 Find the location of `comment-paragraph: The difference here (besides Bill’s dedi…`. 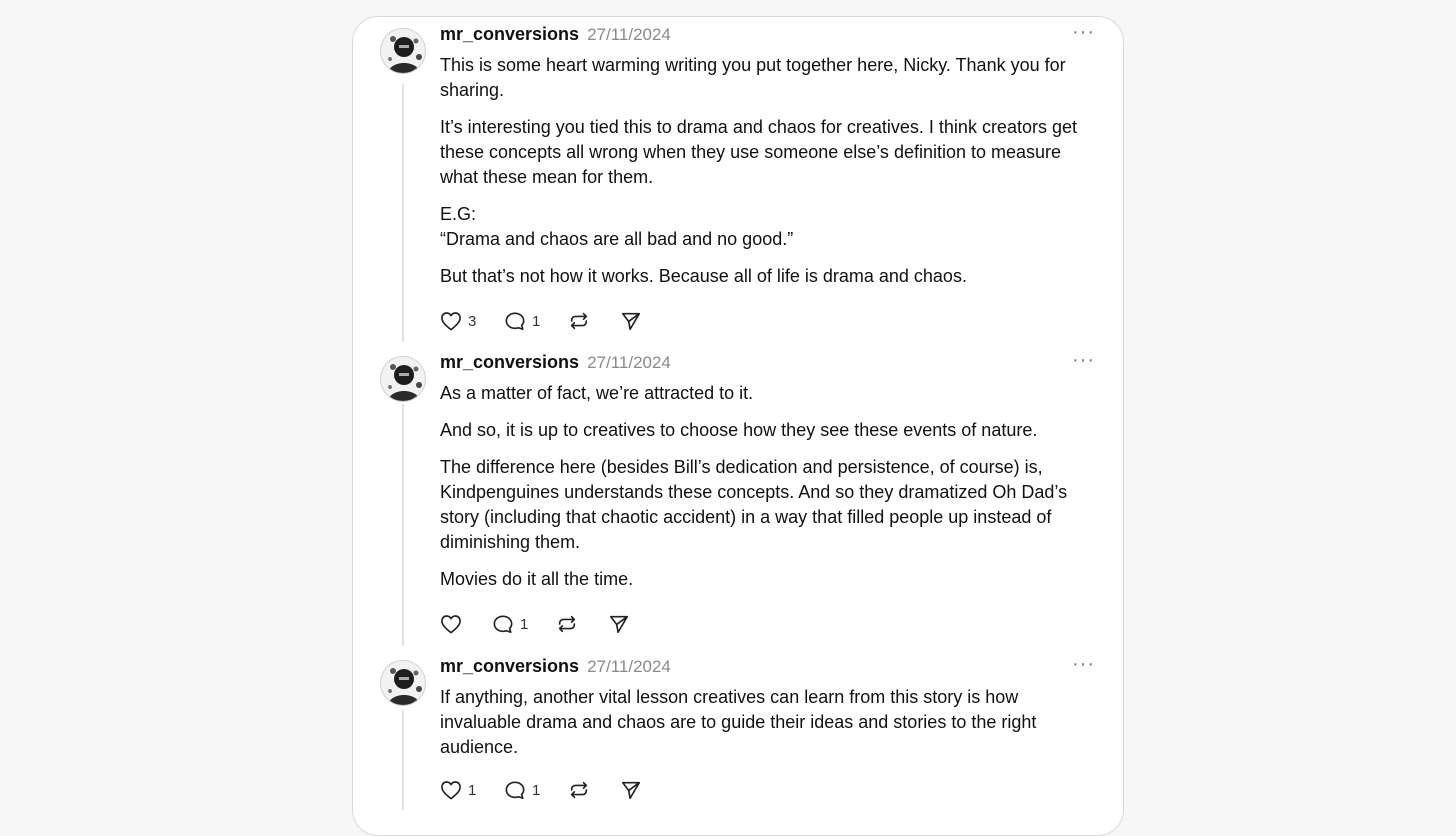

comment-paragraph: The difference here (besides Bill’s dedi… is located at coordinates (754, 504).